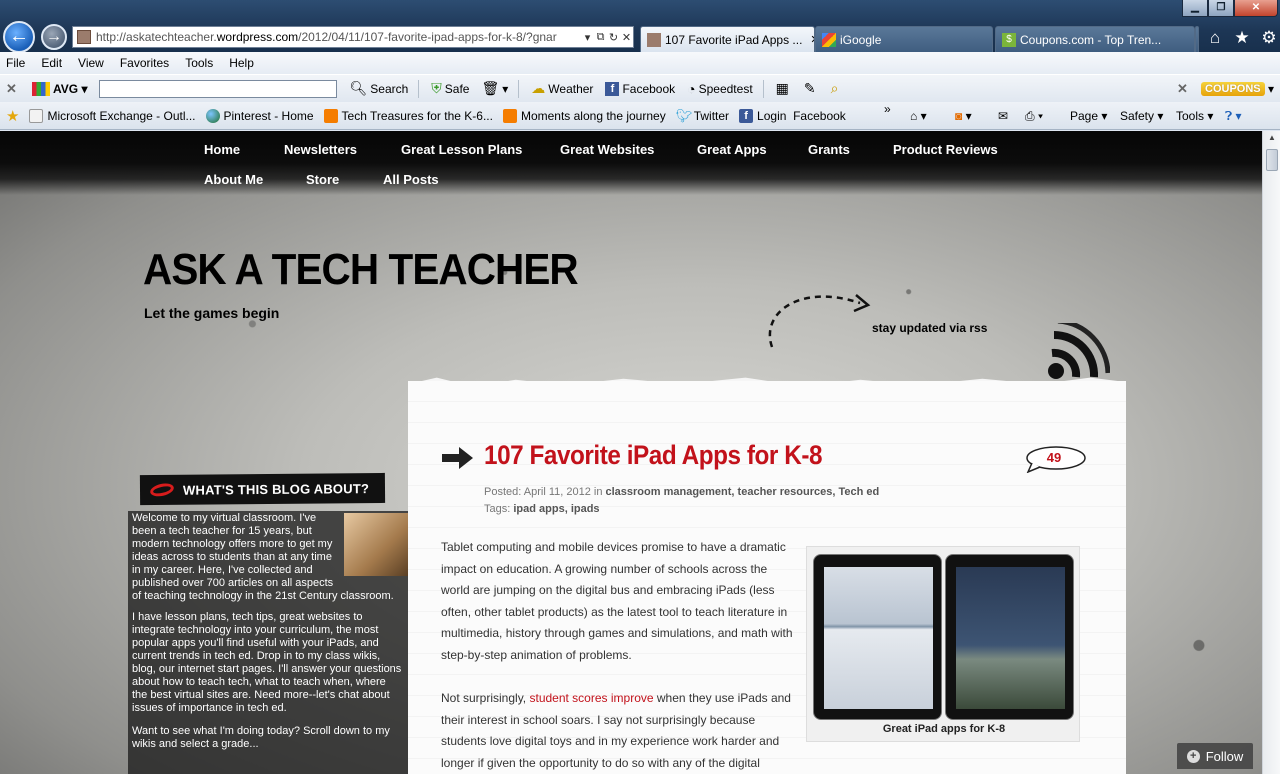 Image resolution: width=1280 pixels, height=774 pixels. Describe the element at coordinates (15, 89) in the screenshot. I see `close-toolbar-icon: ✕` at that location.